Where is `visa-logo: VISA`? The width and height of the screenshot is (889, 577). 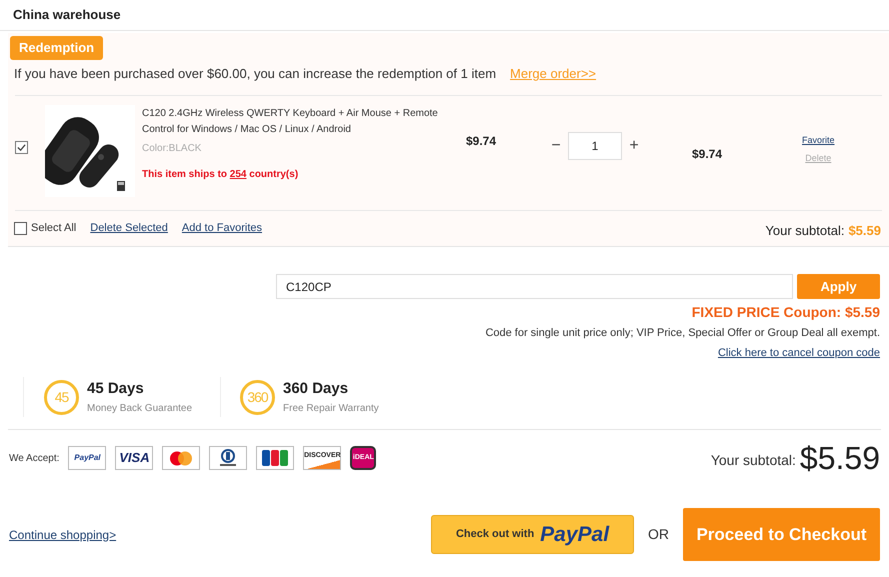 visa-logo: VISA is located at coordinates (134, 458).